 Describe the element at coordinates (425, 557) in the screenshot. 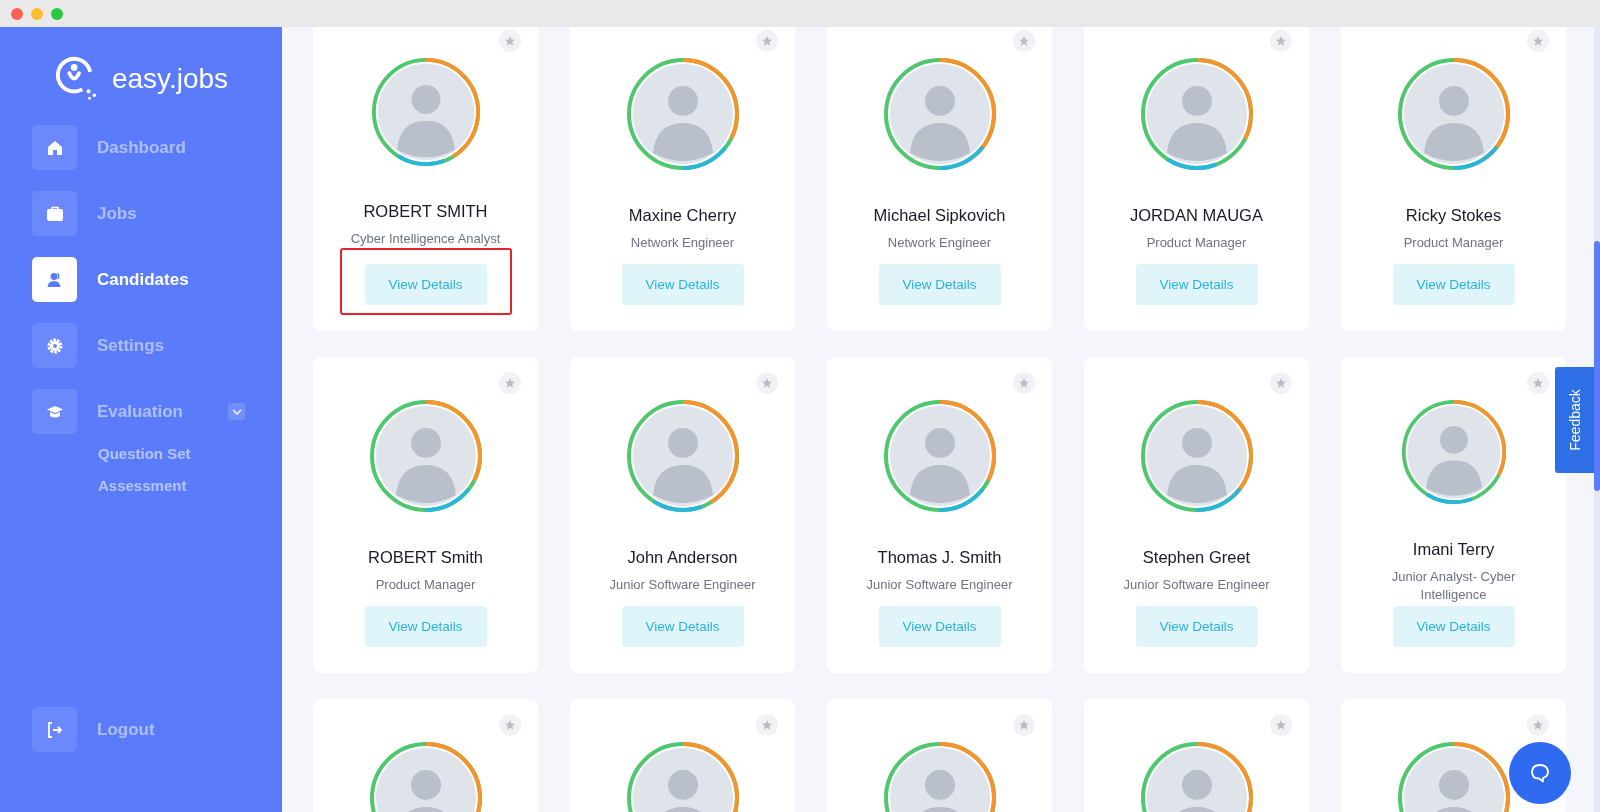

I see `candidate-name: ROBERT Smith` at that location.